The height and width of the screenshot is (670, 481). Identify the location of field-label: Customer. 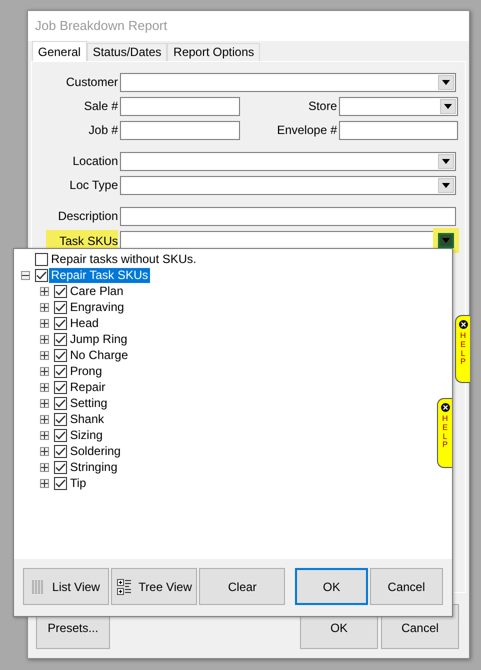
(91, 82).